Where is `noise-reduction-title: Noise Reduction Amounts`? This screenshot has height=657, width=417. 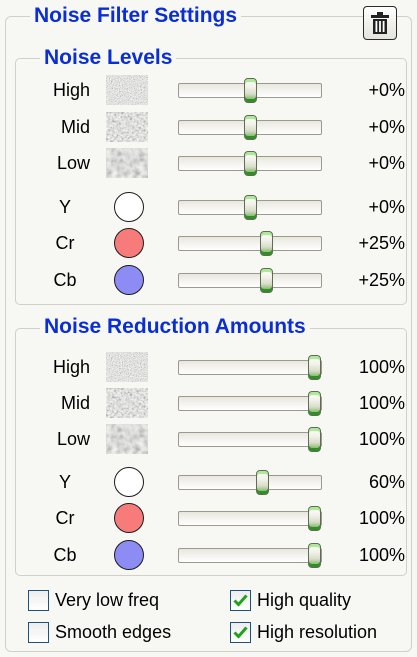 noise-reduction-title: Noise Reduction Amounts is located at coordinates (175, 327).